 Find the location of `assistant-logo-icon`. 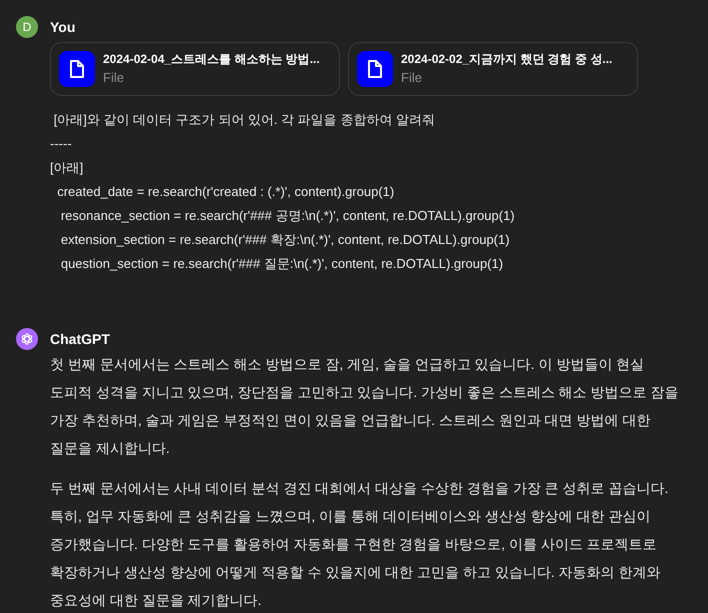

assistant-logo-icon is located at coordinates (27, 339).